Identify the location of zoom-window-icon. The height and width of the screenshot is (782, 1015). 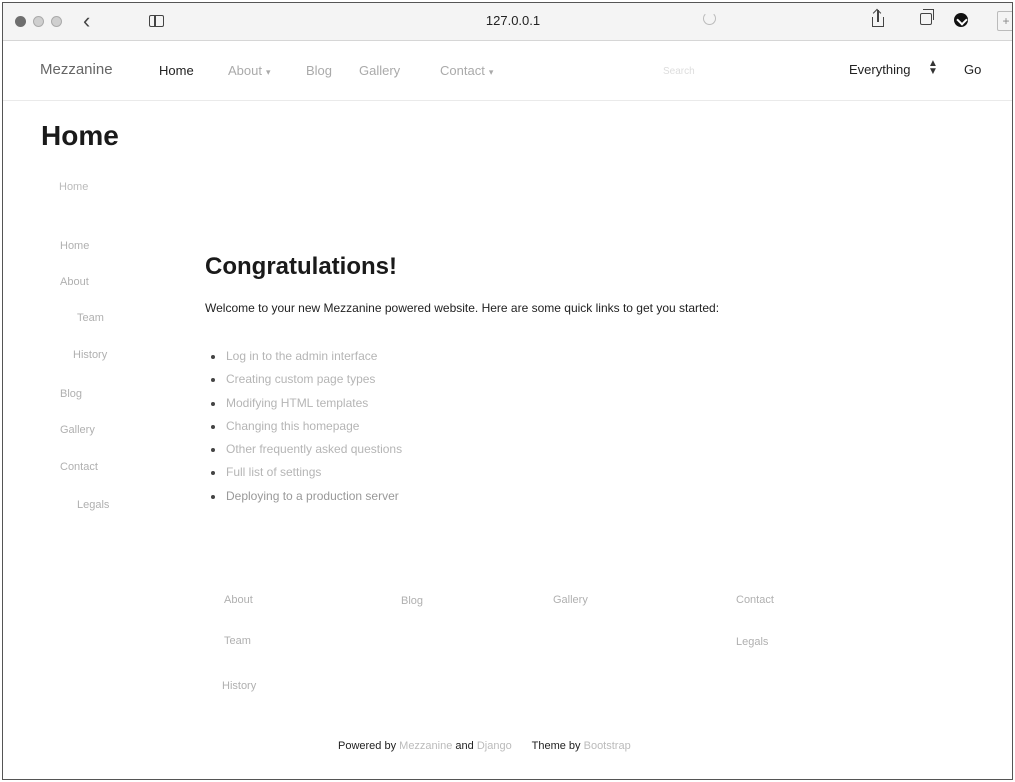
(56, 21).